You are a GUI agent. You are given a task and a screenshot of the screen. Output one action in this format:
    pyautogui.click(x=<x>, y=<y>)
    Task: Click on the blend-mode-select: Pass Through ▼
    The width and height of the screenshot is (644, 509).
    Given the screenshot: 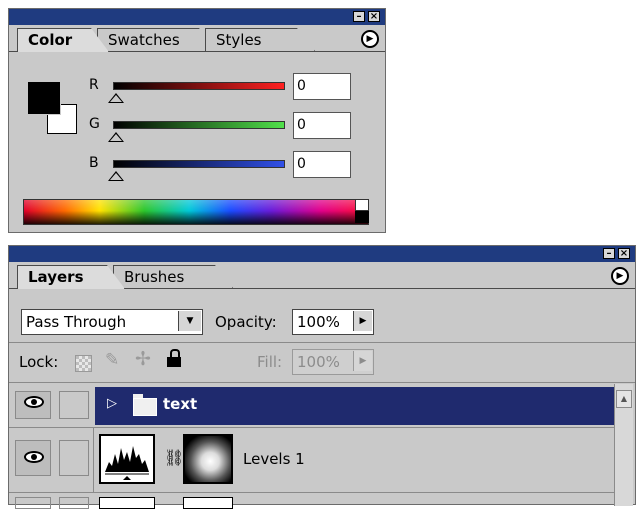 What is the action you would take?
    pyautogui.click(x=112, y=322)
    